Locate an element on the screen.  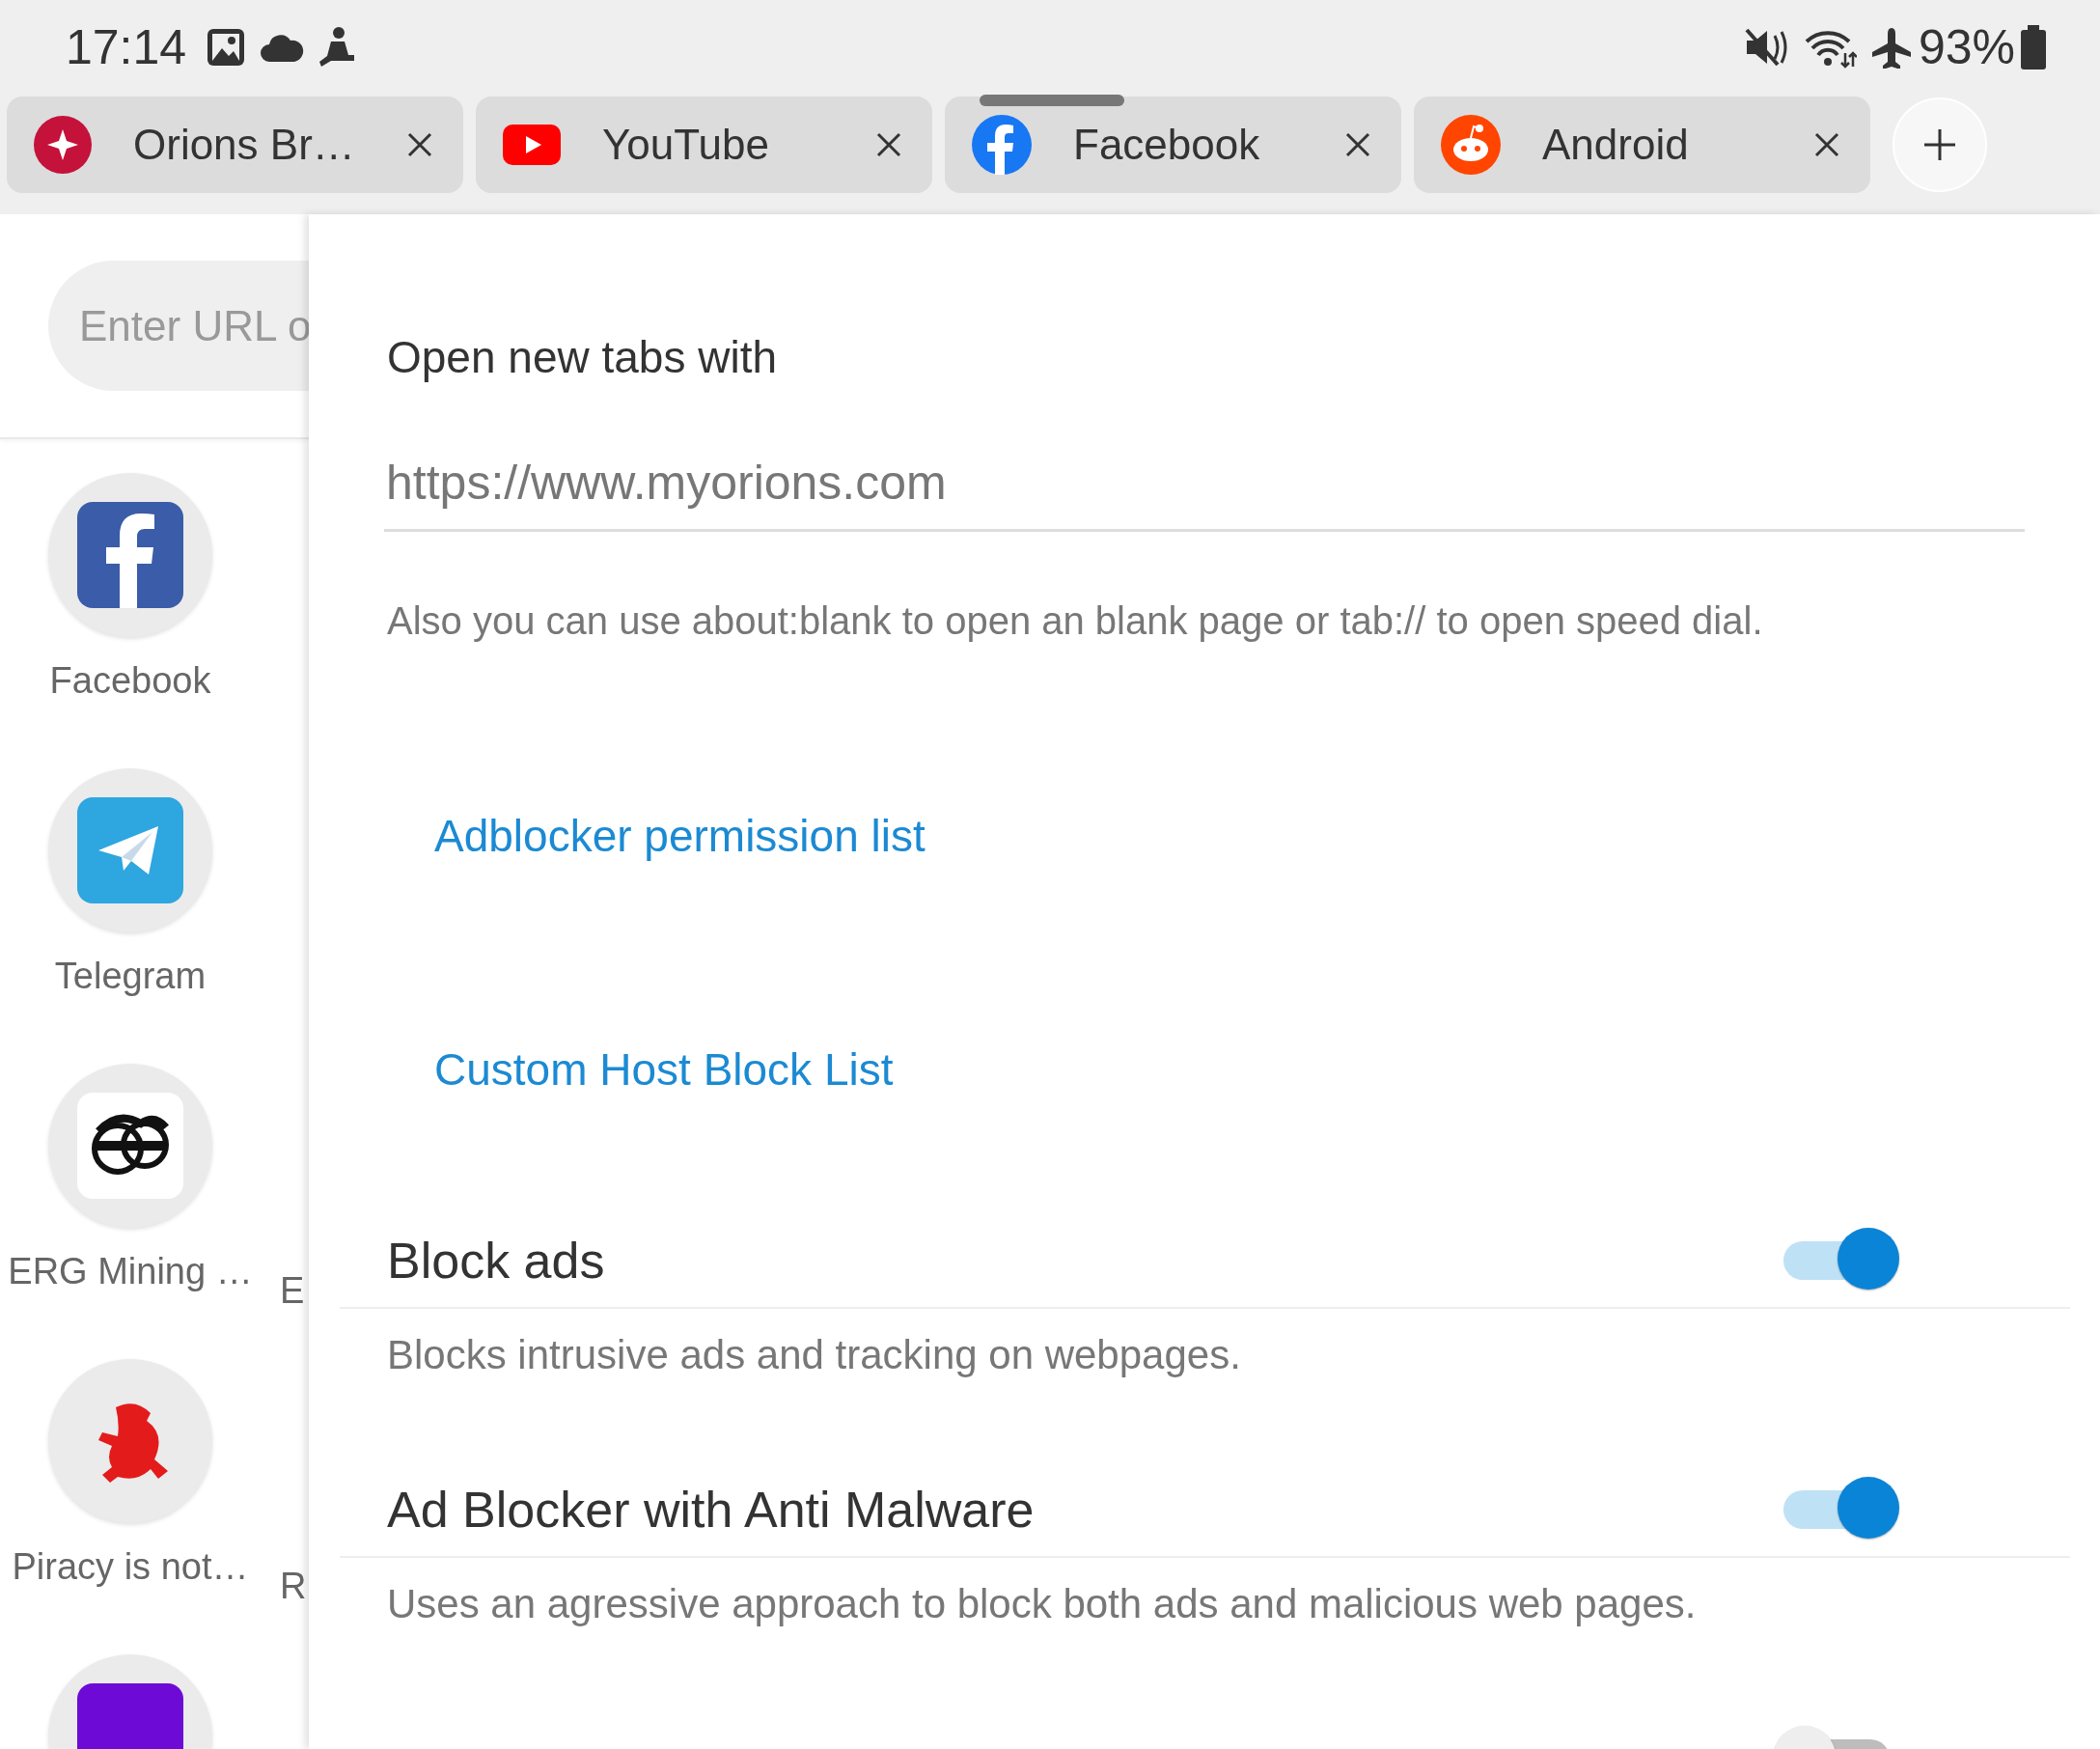
tab-title: YouTube is located at coordinates (686, 145).